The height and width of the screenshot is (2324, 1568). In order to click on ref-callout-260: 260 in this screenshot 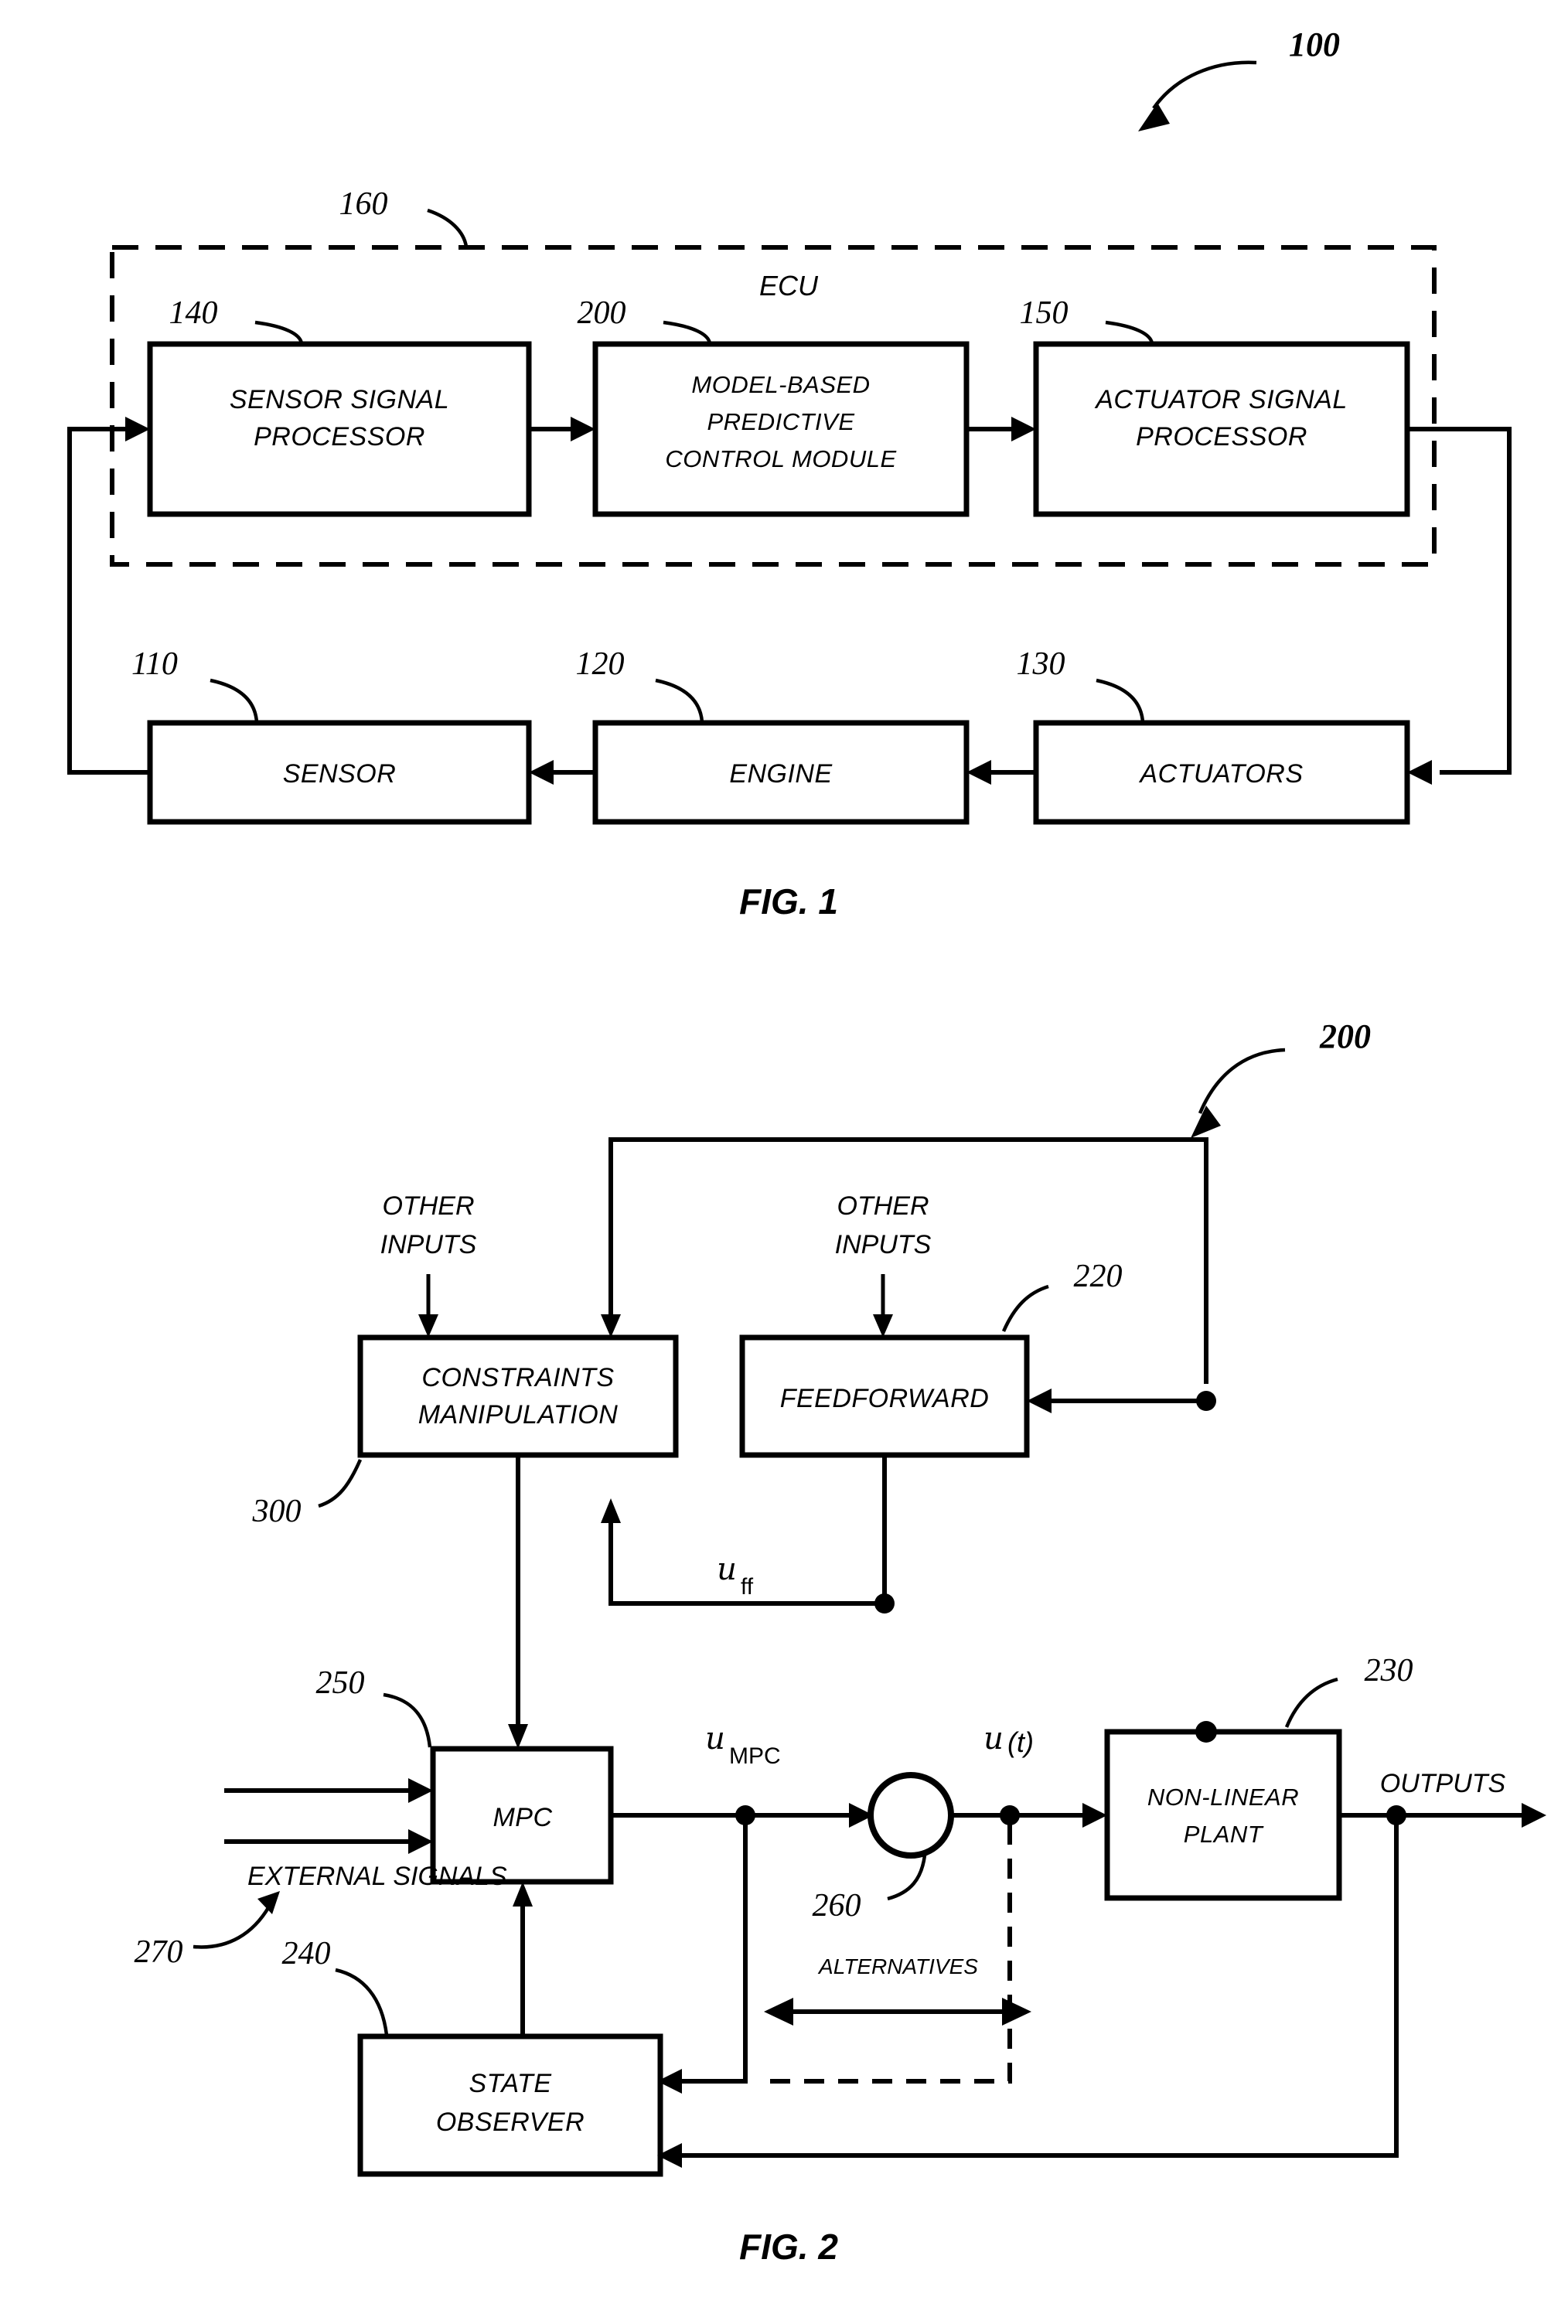, I will do `click(870, 1890)`.